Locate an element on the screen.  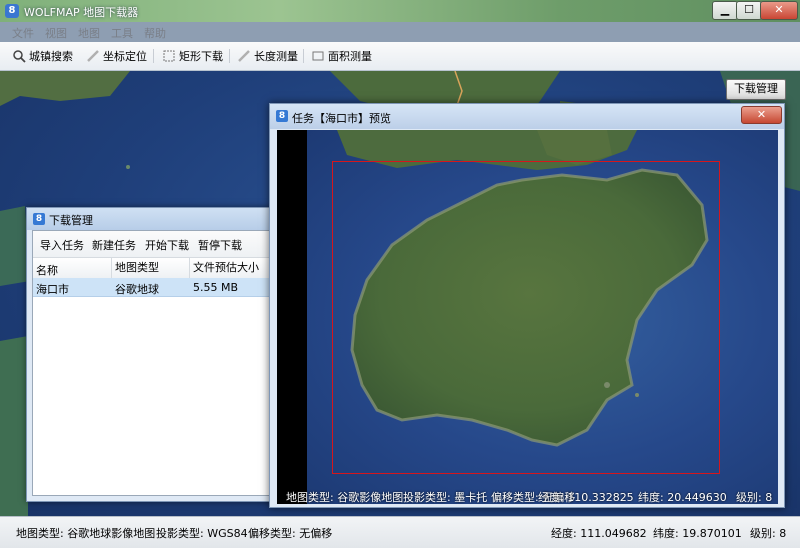
table-row: 海口市 谷歌地球 5.55 MB is located at coordinates (152, 287).